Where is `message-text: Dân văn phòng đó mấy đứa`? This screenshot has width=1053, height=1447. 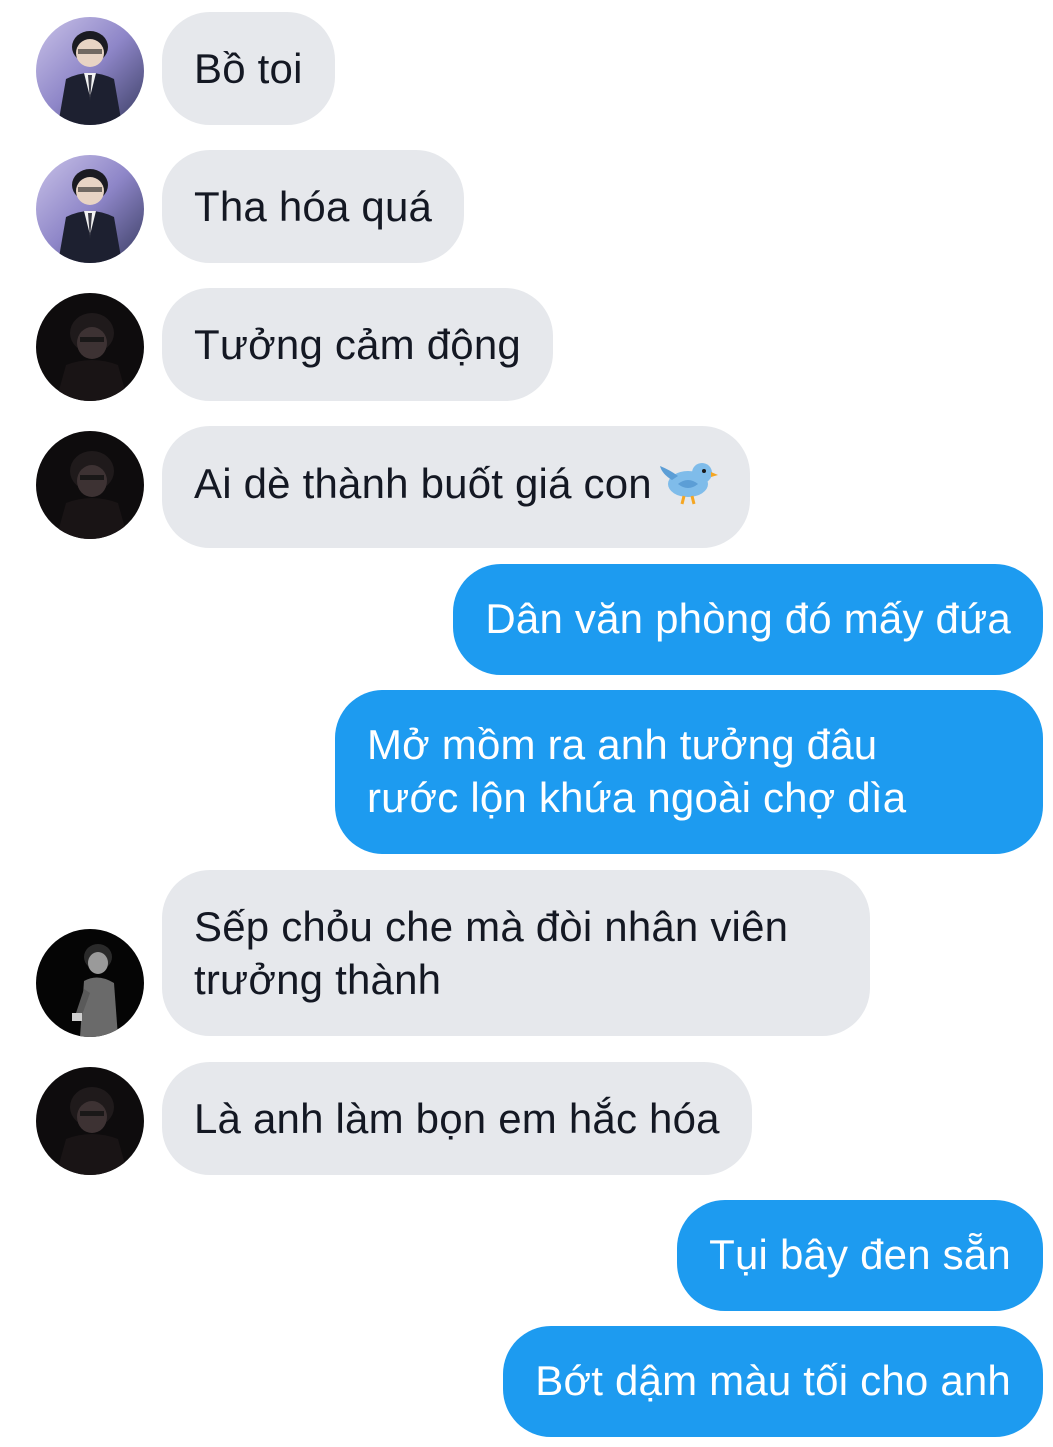 message-text: Dân văn phòng đó mấy đứa is located at coordinates (748, 618).